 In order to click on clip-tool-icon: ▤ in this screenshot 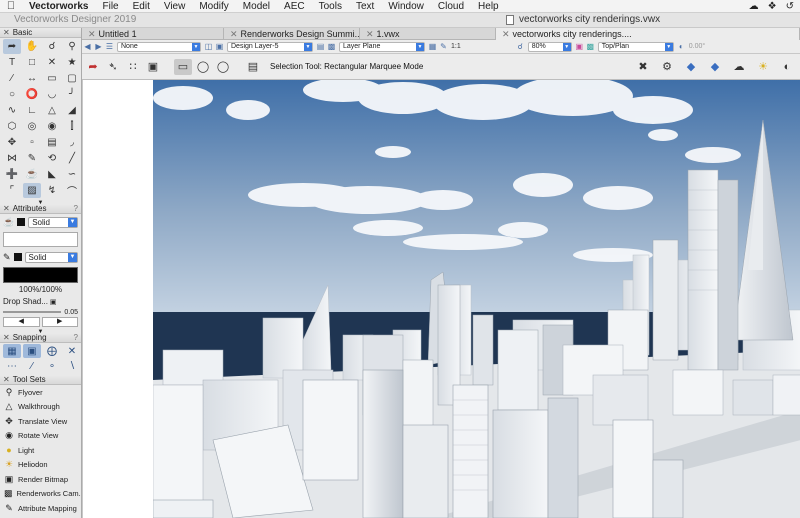, I will do `click(52, 142)`.